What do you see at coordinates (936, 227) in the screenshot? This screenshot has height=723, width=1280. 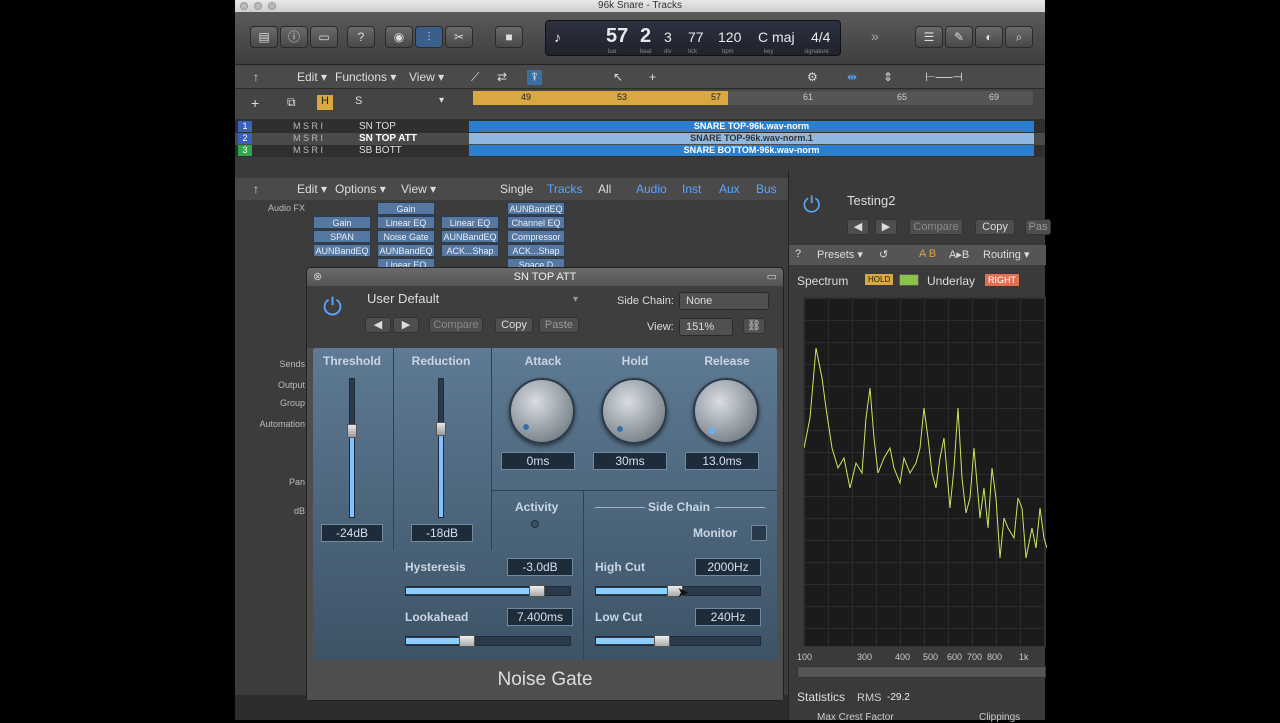 I see `analyzer-compare-button: Compare` at bounding box center [936, 227].